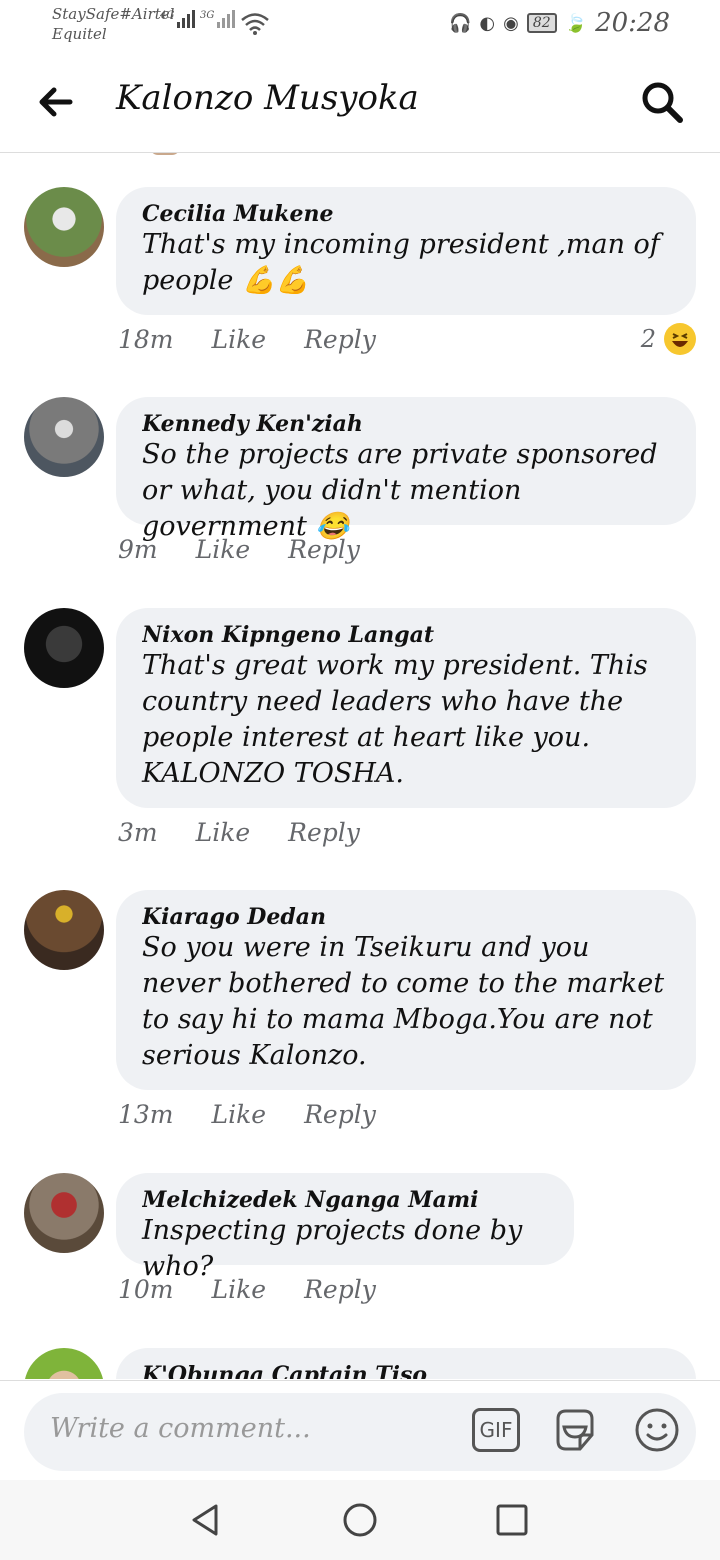  I want to click on clock: 20:28, so click(632, 23).